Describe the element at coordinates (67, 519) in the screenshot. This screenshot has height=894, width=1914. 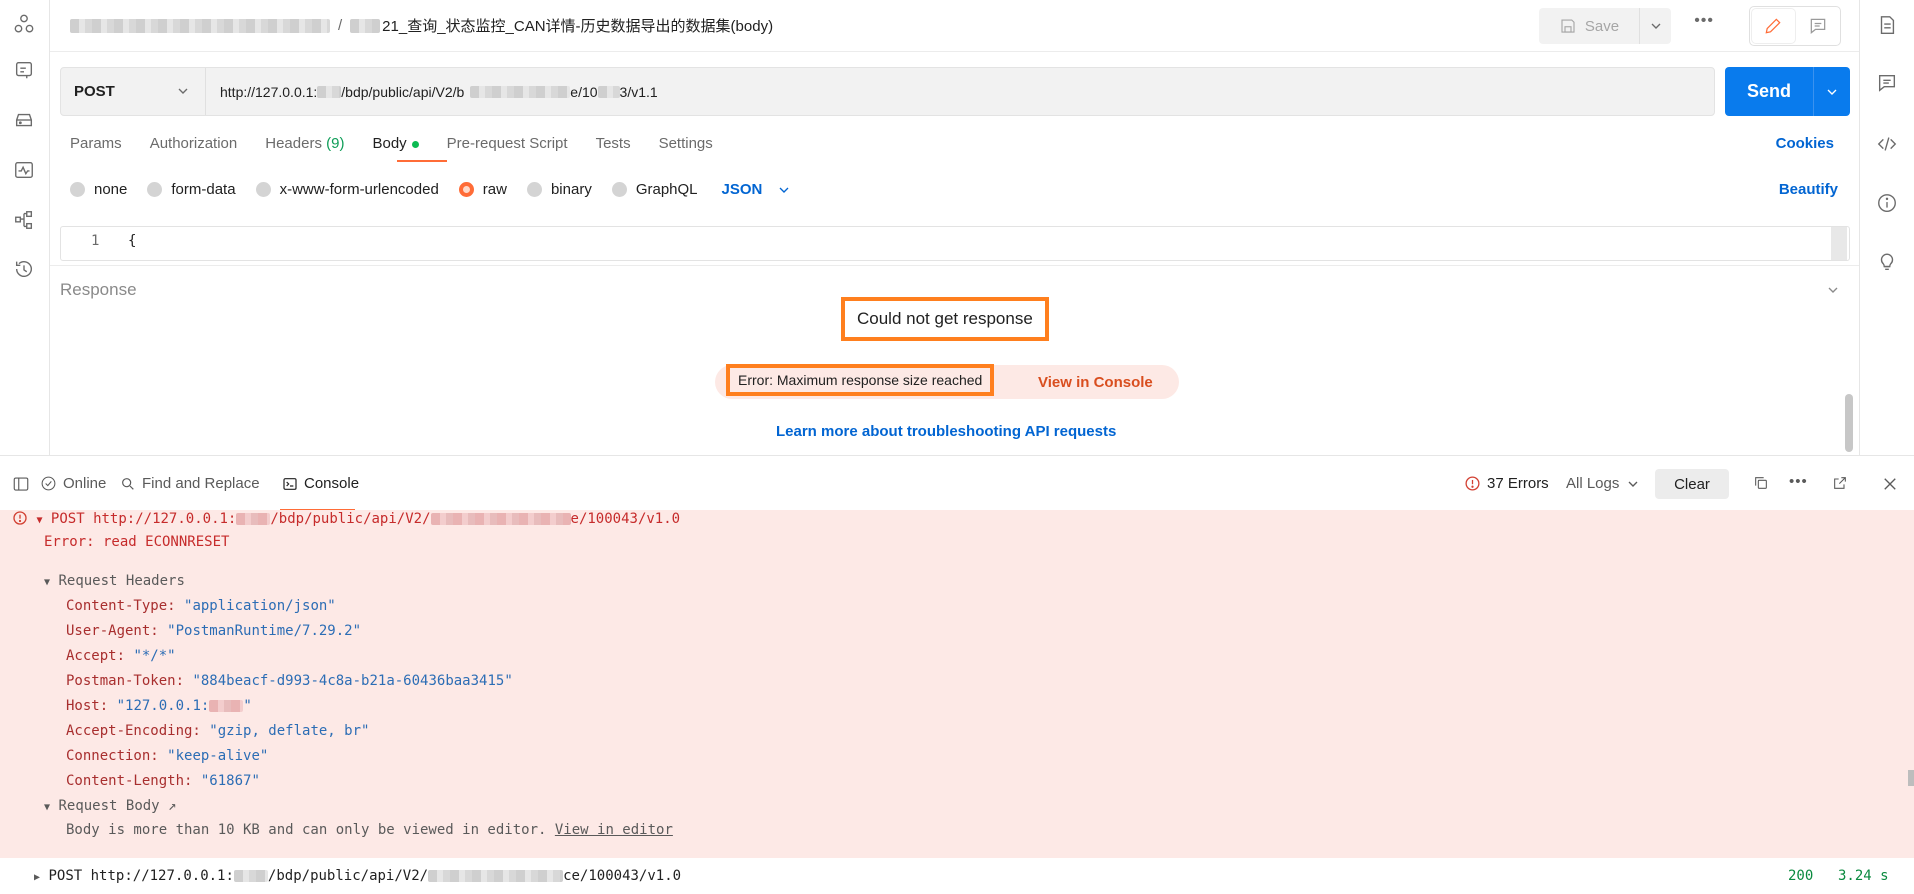
I see `log-method: POST` at that location.